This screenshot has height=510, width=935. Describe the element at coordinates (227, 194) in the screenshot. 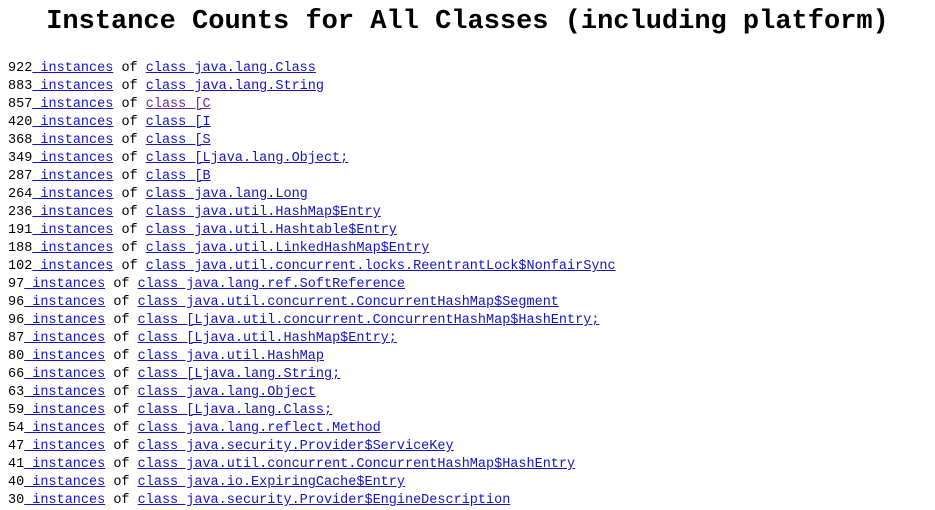

I see `class-link: class java.lang.Long` at that location.